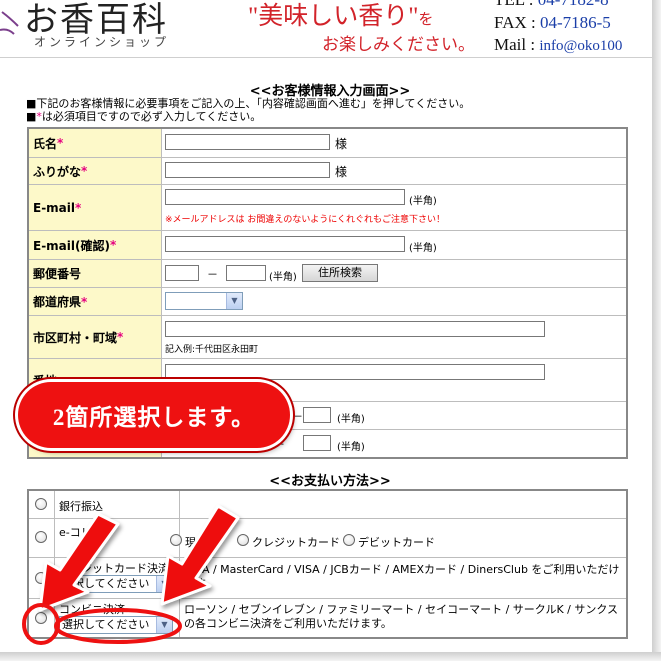 Image resolution: width=661 pixels, height=662 pixels. Describe the element at coordinates (355, 329) in the screenshot. I see `city-input` at that location.